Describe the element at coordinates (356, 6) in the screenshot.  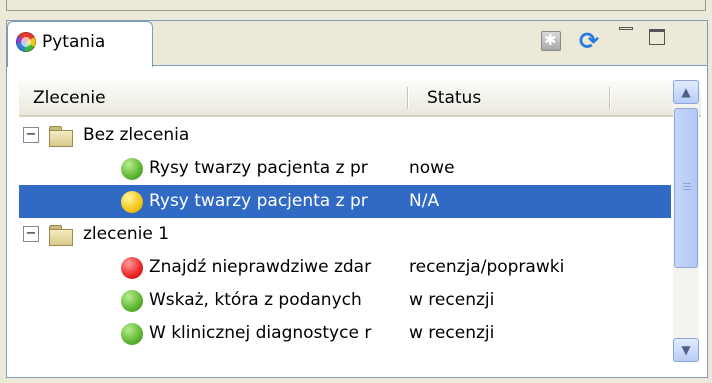
I see `upper-panel-edge` at that location.